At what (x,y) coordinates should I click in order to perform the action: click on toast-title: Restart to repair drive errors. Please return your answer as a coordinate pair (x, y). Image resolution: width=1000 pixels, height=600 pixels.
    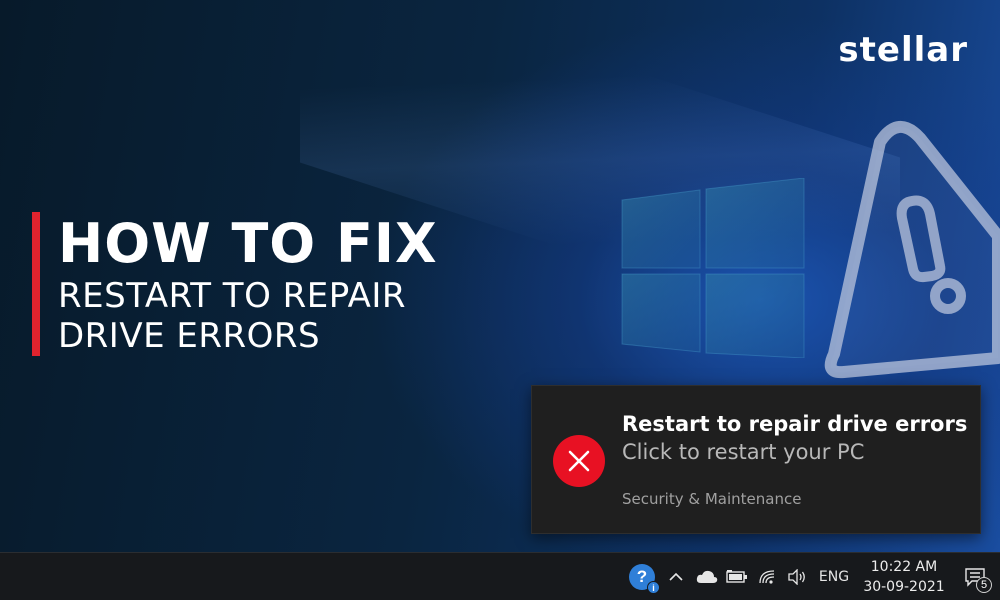
    Looking at the image, I should click on (795, 424).